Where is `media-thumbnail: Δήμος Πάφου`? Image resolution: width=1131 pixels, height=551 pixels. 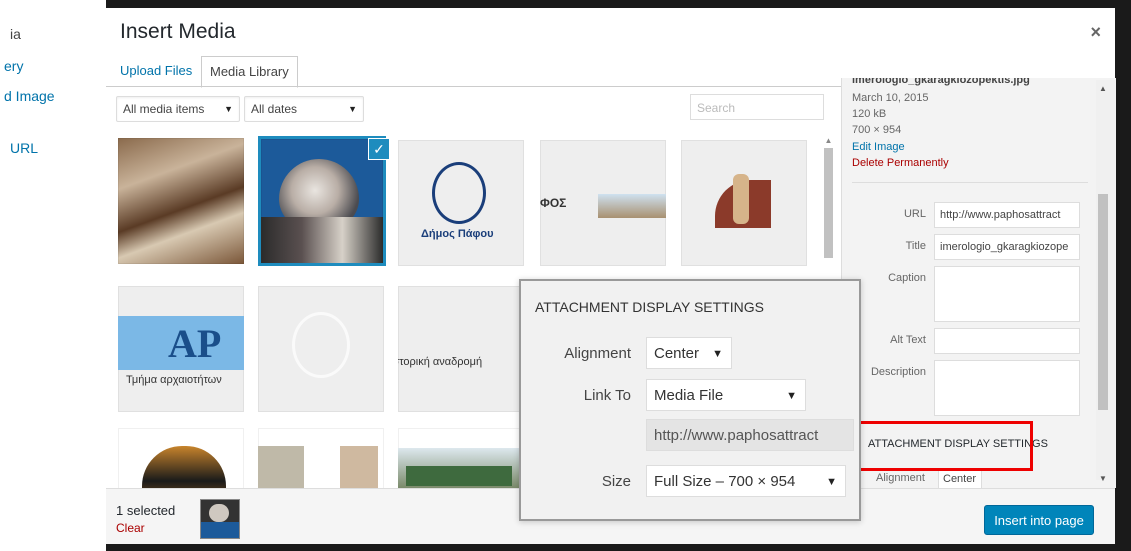
media-thumbnail: Δήμος Πάφου is located at coordinates (461, 203).